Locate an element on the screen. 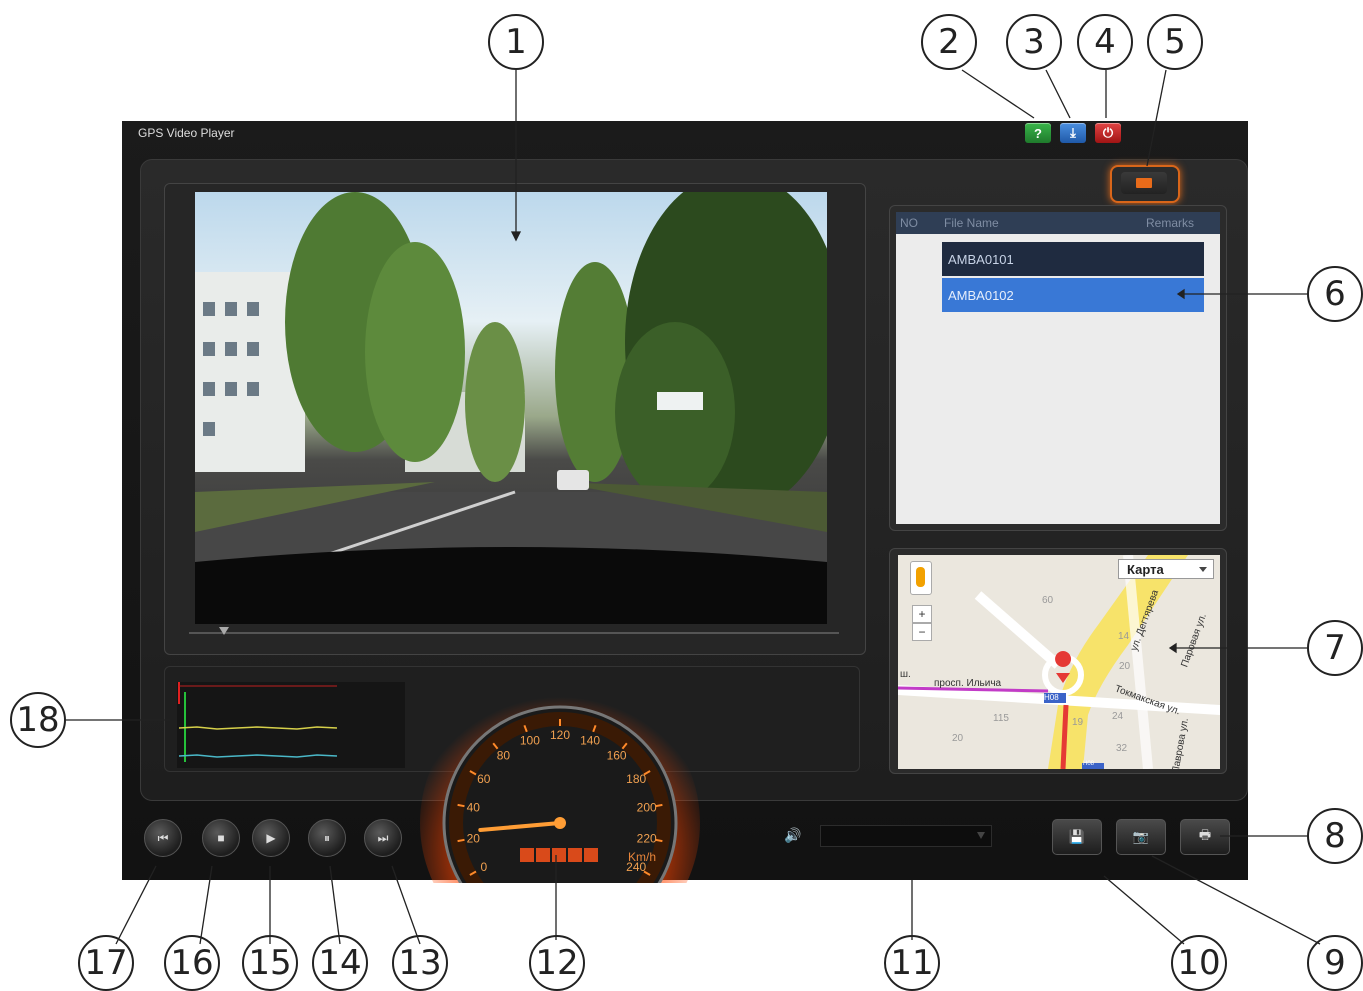 The image size is (1363, 991). callout-14: 14 is located at coordinates (340, 963).